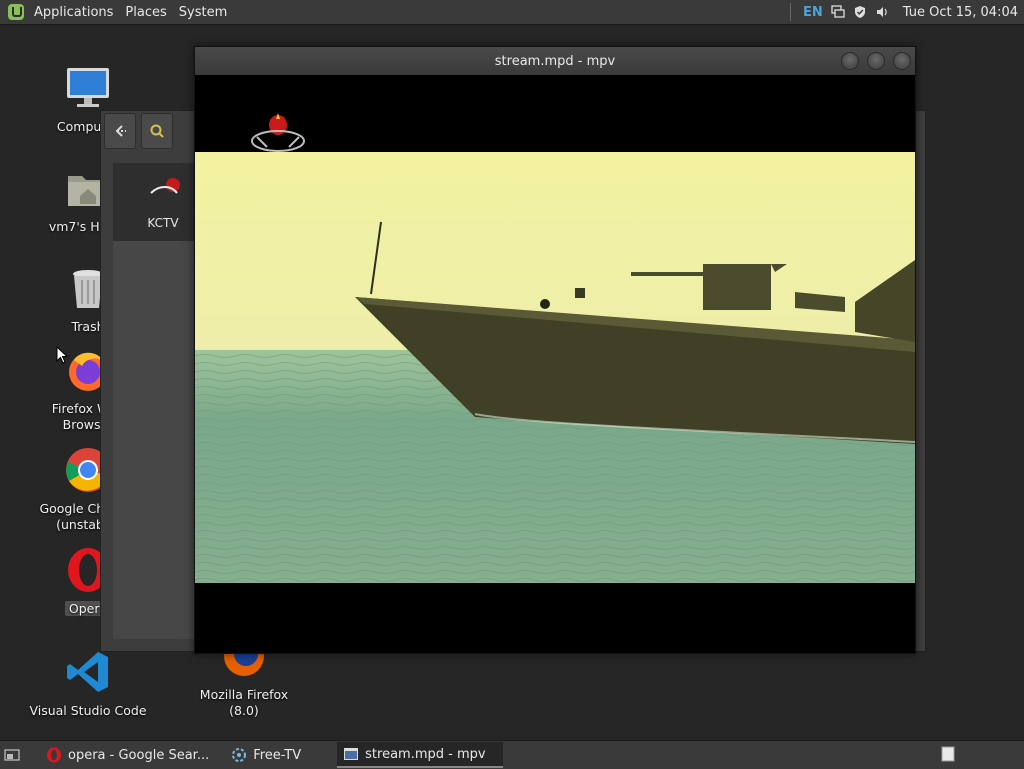  What do you see at coordinates (351, 754) in the screenshot?
I see `window-icon` at bounding box center [351, 754].